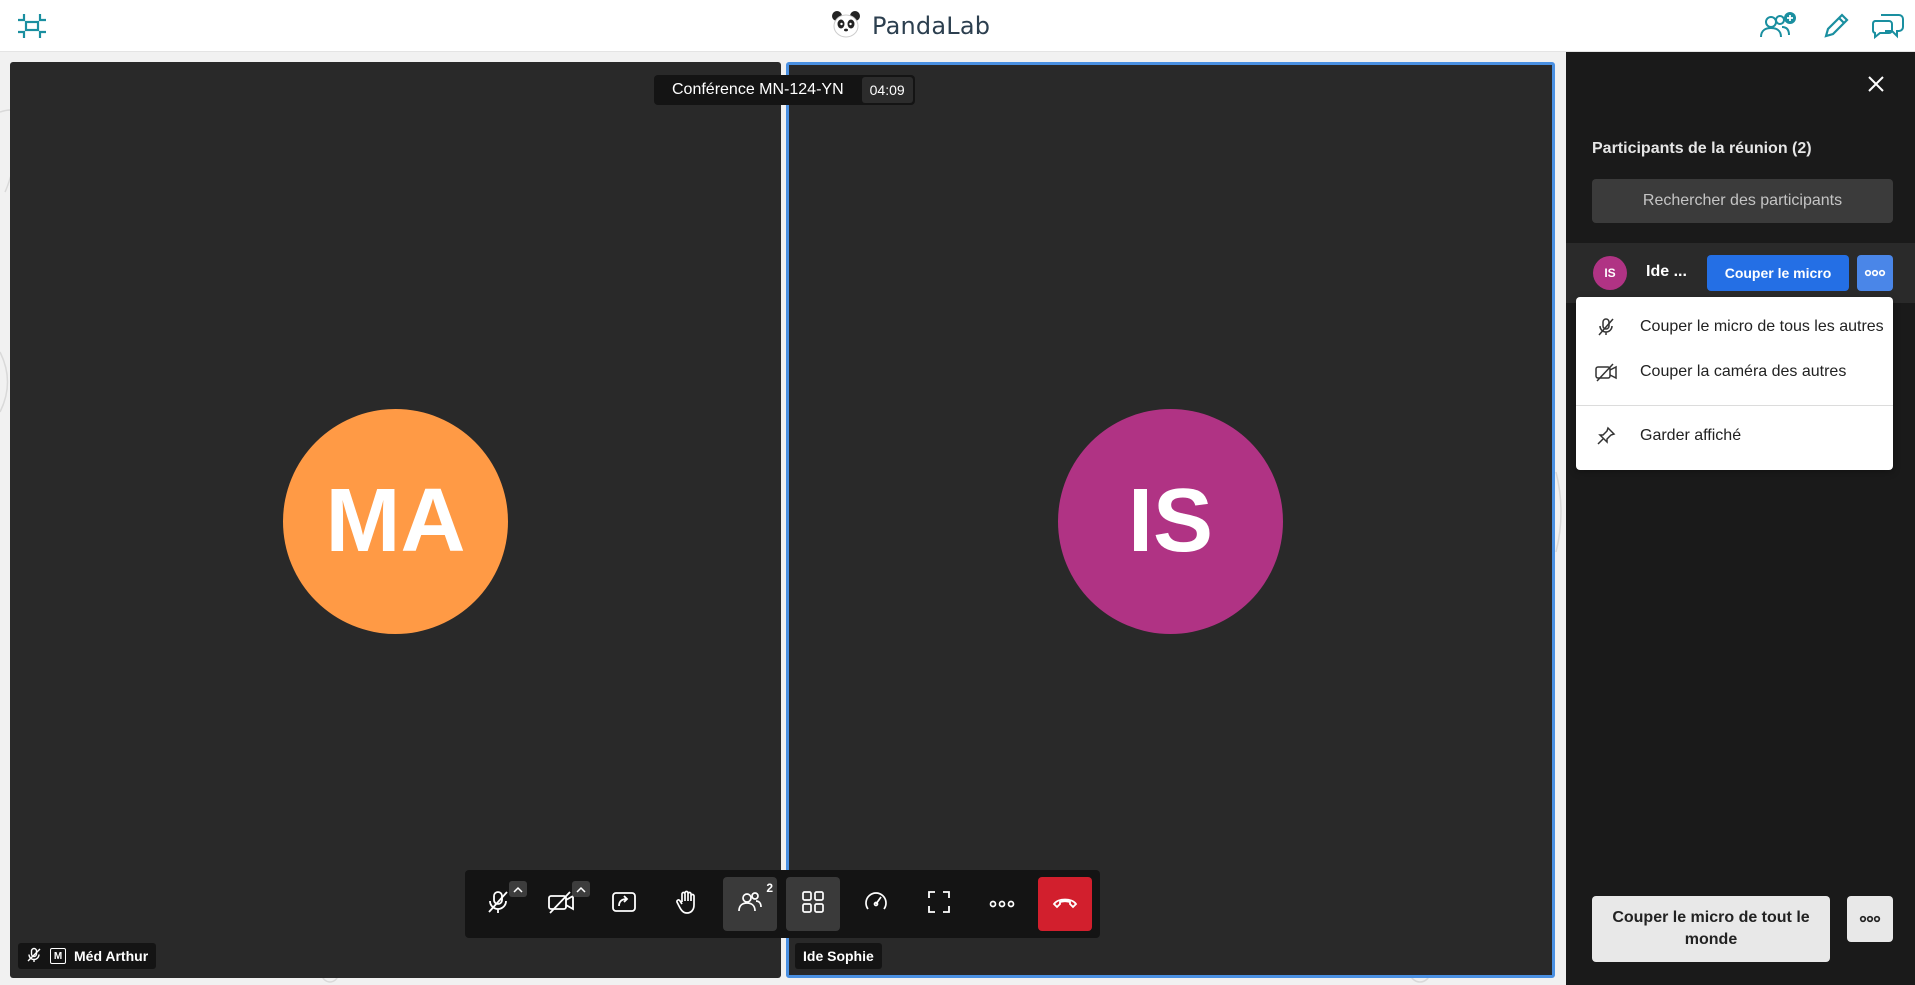 Image resolution: width=1915 pixels, height=985 pixels. I want to click on hangup-icon, so click(1065, 904).